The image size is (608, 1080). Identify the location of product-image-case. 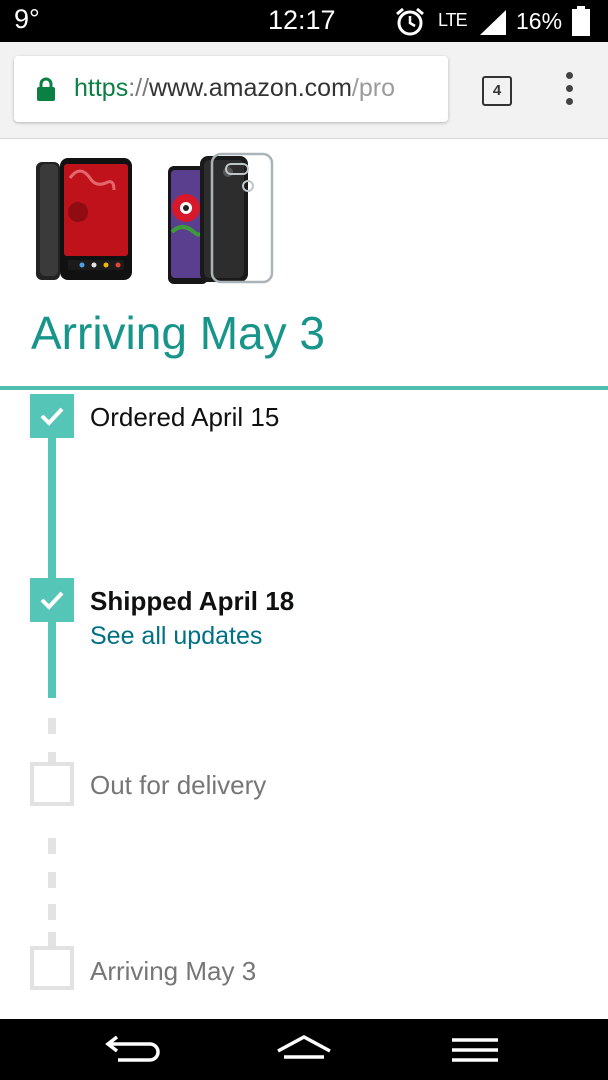
(221, 219).